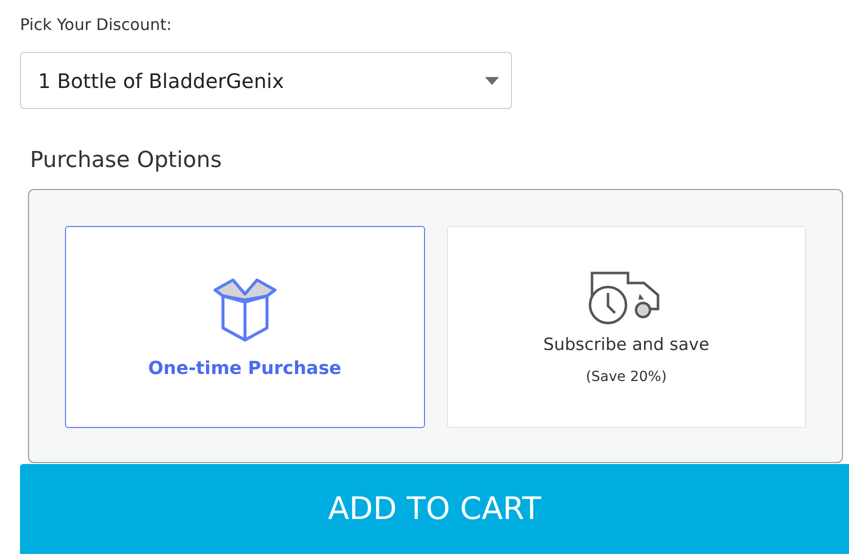 This screenshot has height=556, width=849. I want to click on field-label: Pick Your Discount:, so click(96, 25).